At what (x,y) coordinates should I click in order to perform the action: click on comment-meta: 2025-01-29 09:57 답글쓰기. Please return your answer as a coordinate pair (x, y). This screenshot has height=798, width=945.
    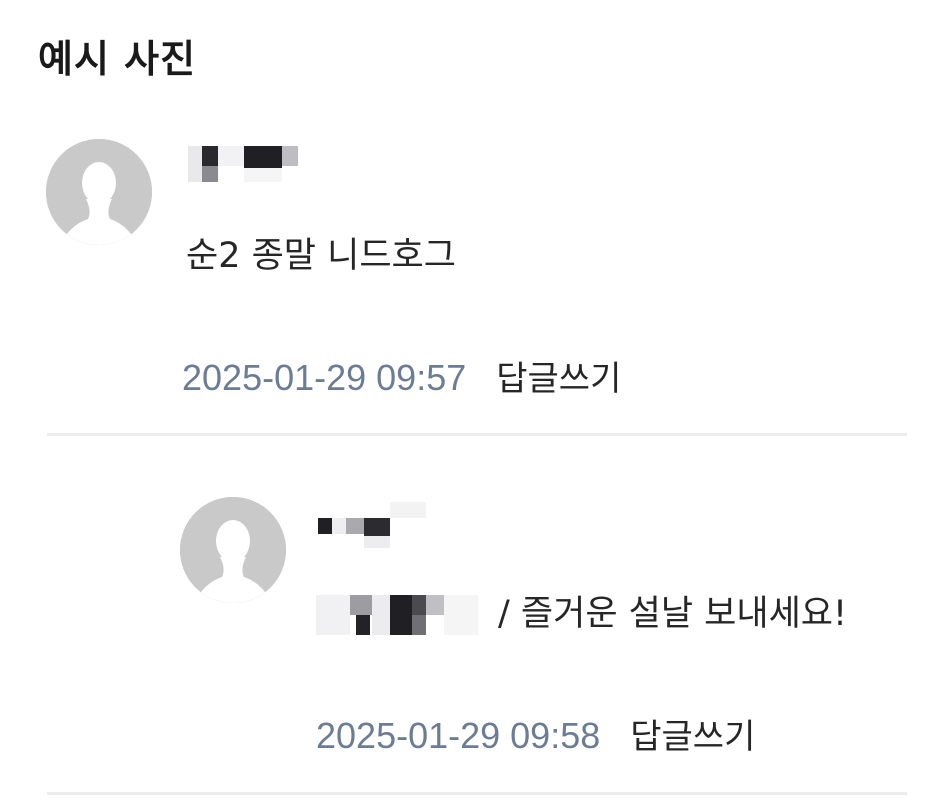
    Looking at the image, I should click on (401, 378).